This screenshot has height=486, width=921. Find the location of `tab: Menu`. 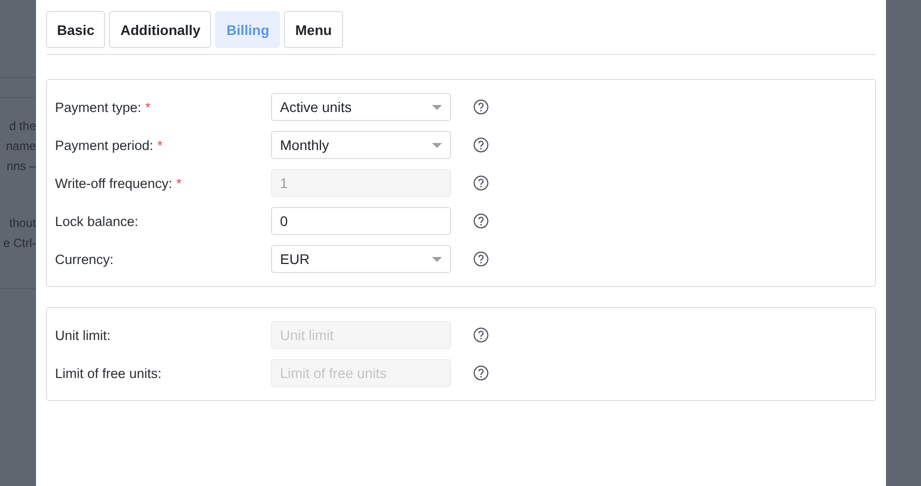

tab: Menu is located at coordinates (313, 29).